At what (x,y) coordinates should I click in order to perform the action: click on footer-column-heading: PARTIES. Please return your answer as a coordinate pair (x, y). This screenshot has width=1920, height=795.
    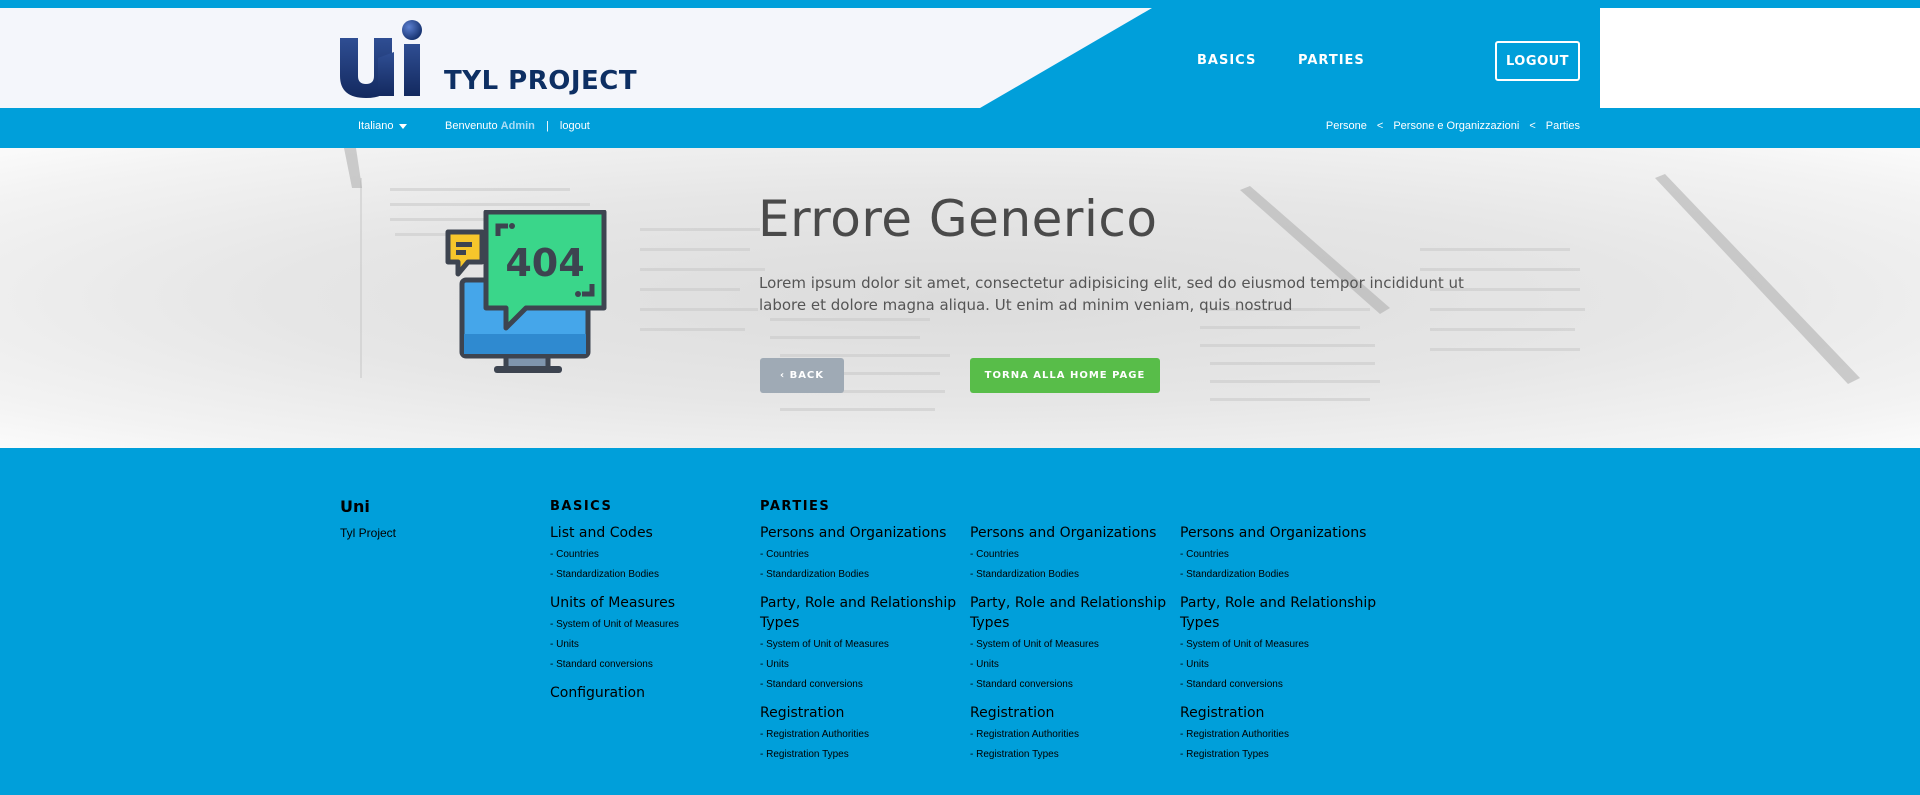
    Looking at the image, I should click on (795, 506).